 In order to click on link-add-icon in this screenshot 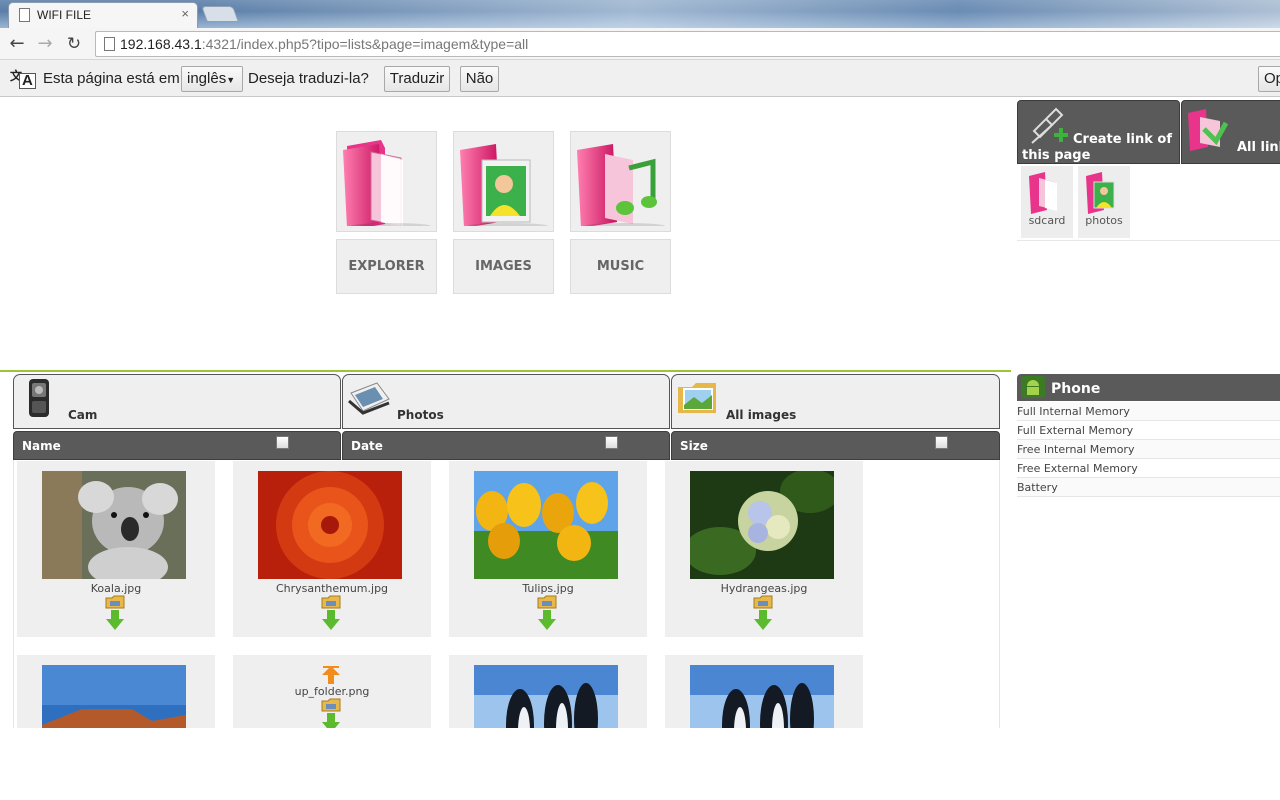, I will do `click(1049, 125)`.